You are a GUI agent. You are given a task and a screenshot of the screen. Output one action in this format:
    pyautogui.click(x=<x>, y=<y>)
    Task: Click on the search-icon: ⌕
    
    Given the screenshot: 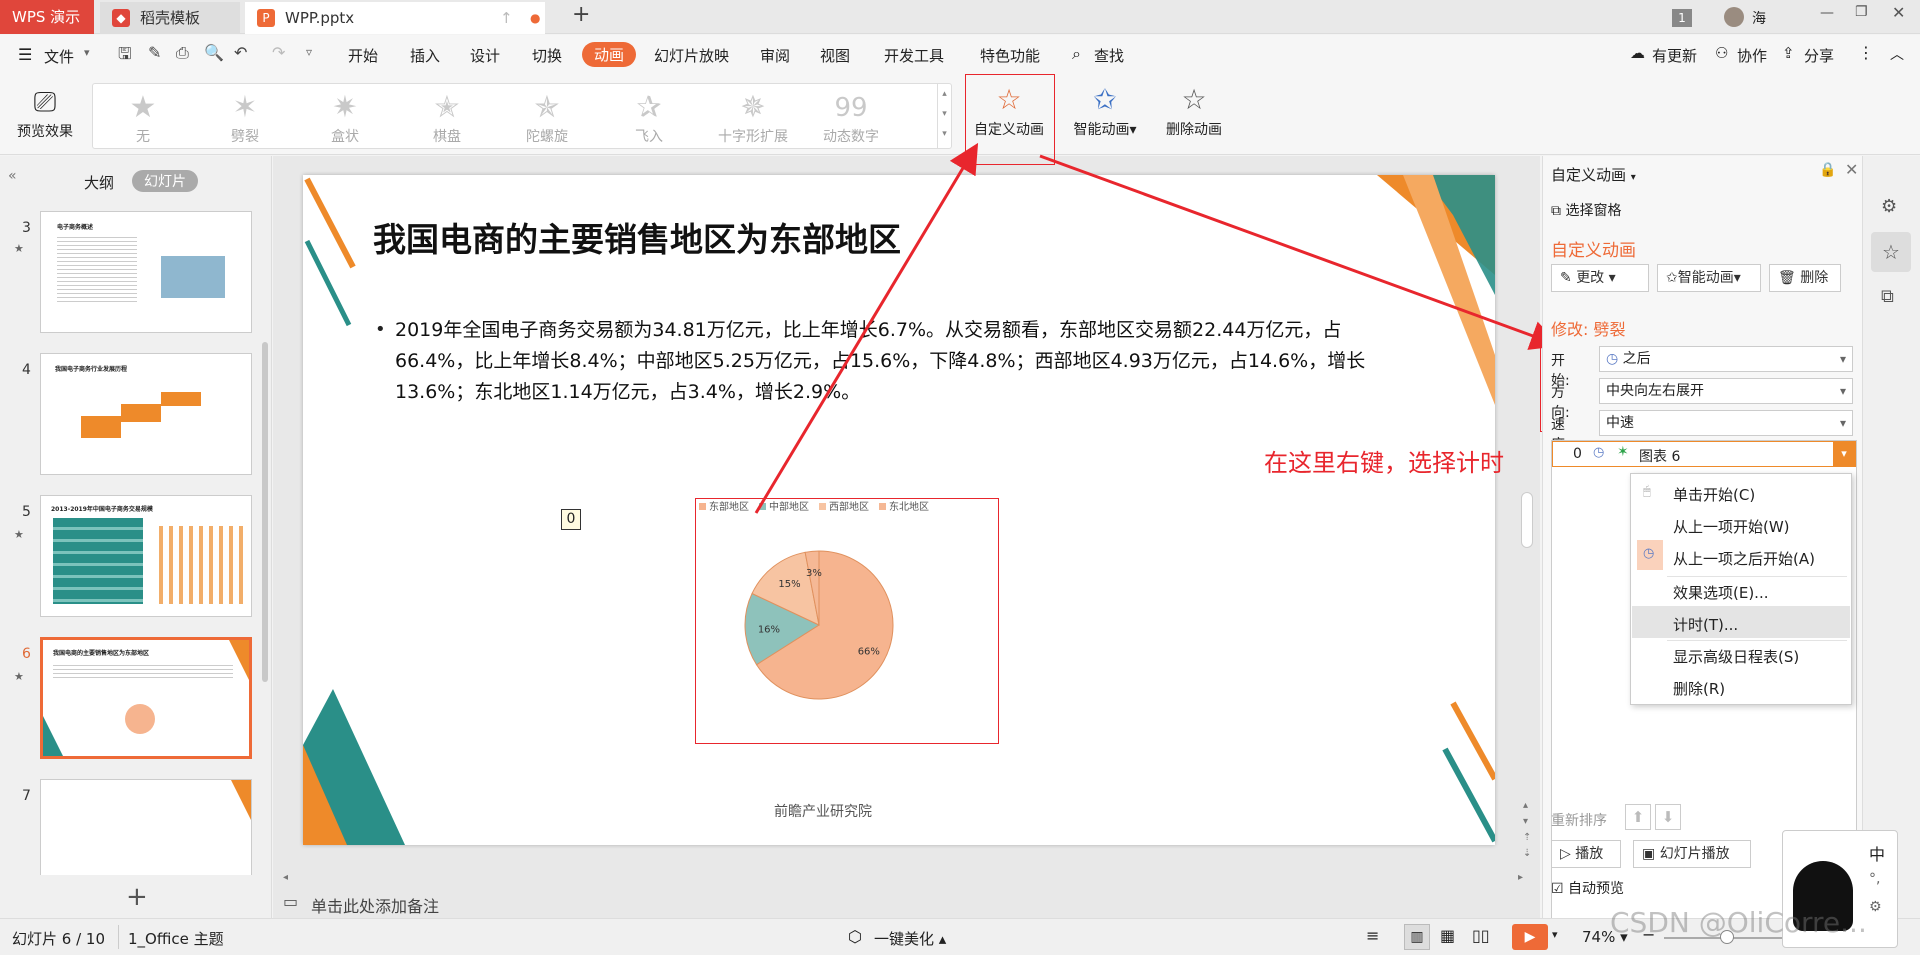 What is the action you would take?
    pyautogui.click(x=1076, y=54)
    